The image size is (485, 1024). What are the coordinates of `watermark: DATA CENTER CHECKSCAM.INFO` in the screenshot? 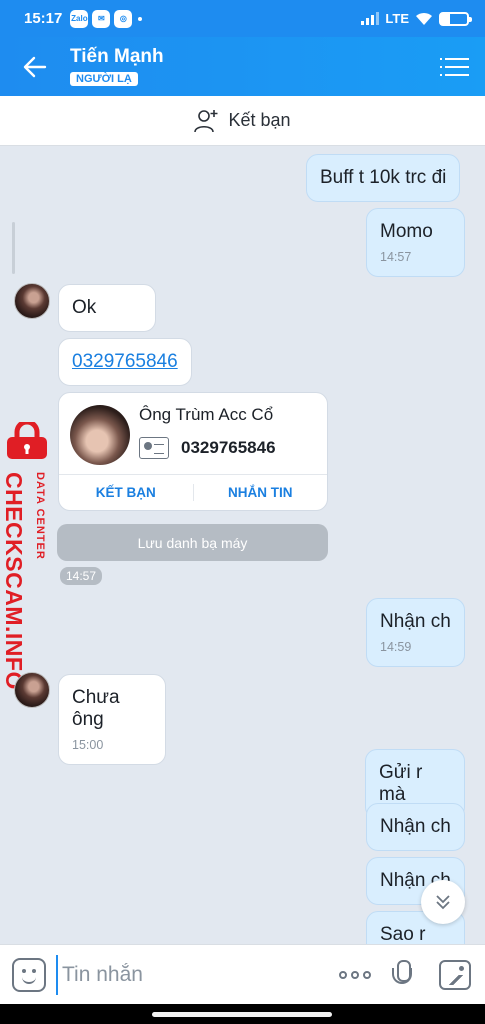 It's located at (28, 556).